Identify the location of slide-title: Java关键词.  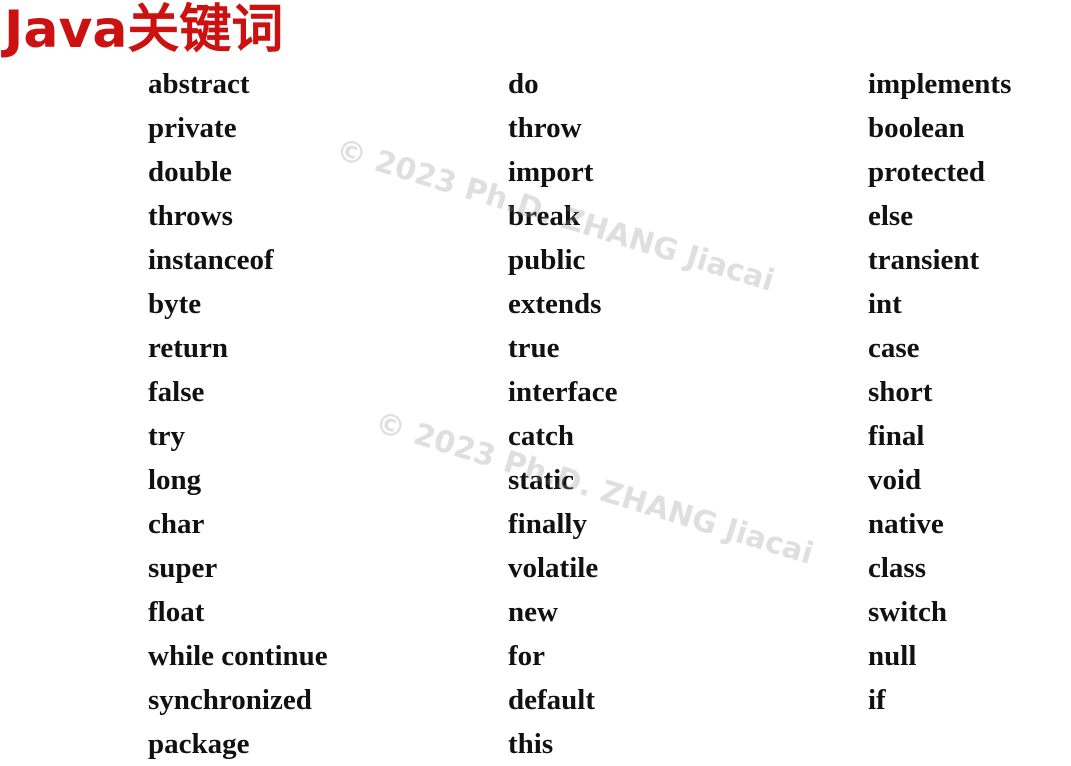
(144, 30).